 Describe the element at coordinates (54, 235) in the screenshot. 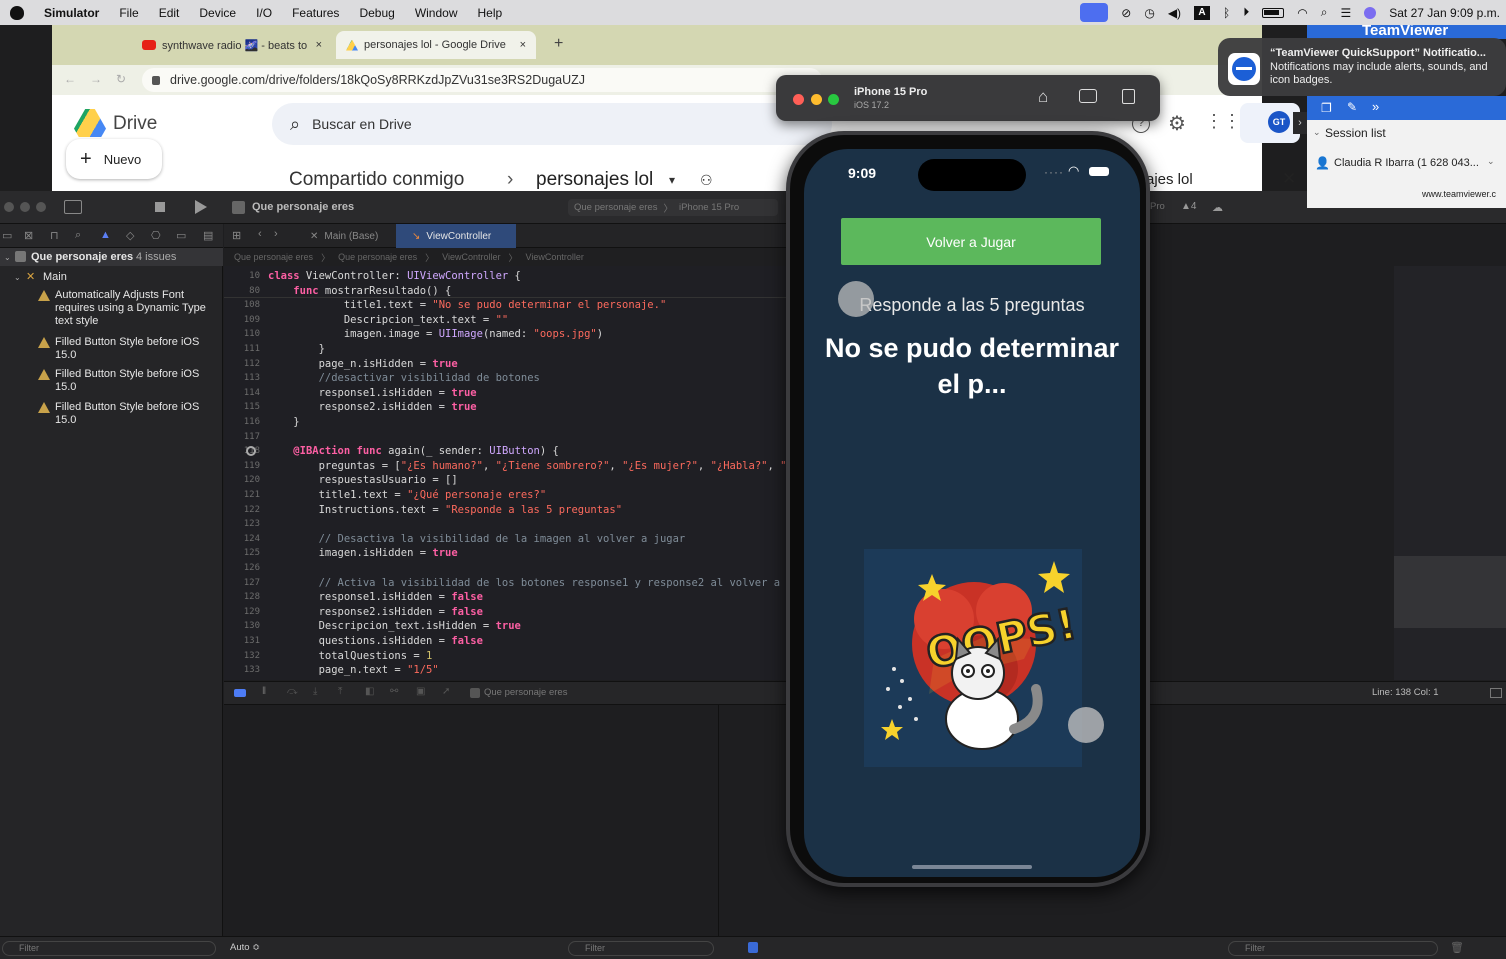

I see `bookmark-icon: ⊓` at that location.